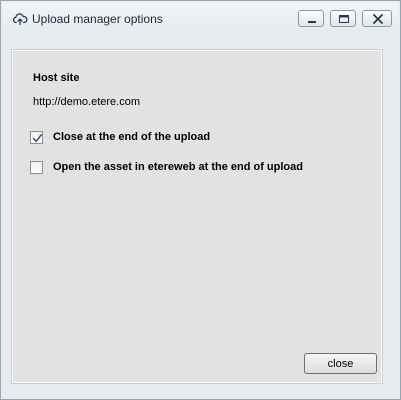  I want to click on window-title: Upload manager options, so click(97, 19).